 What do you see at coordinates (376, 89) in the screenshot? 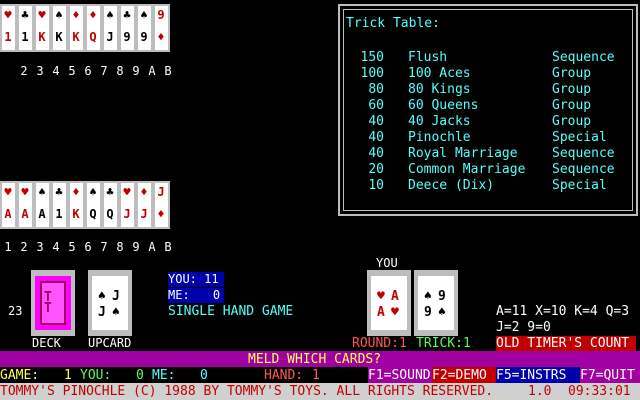
I see `trick-points: 80` at bounding box center [376, 89].